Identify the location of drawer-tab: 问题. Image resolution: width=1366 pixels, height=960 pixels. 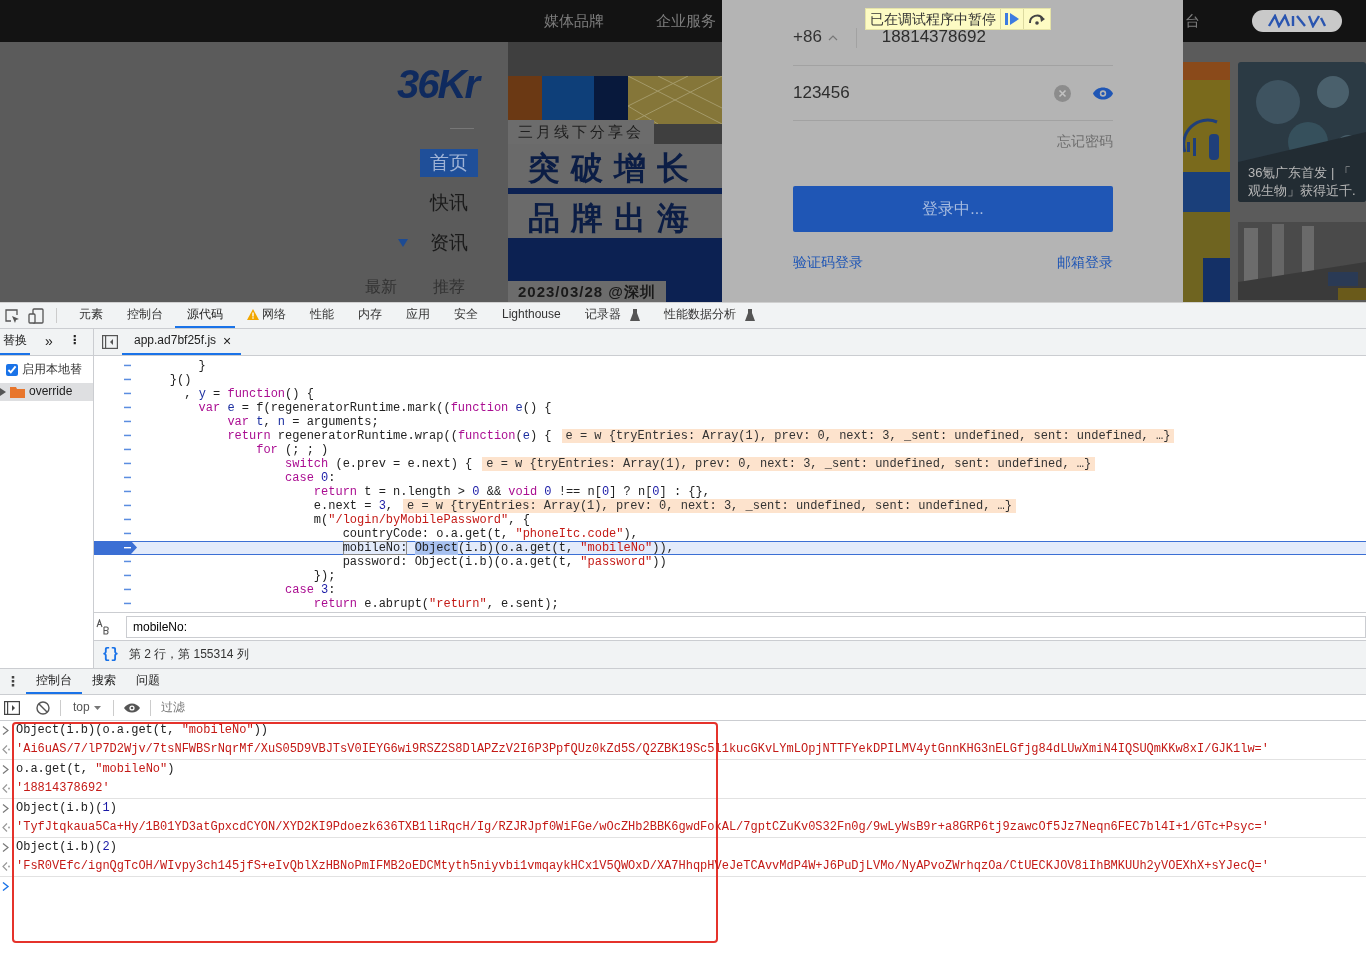
(148, 681).